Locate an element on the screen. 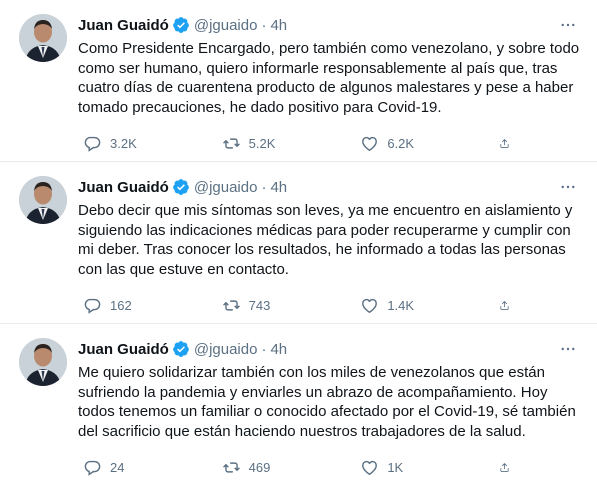  tweet-actions: 24 469 1K is located at coordinates (298, 467).